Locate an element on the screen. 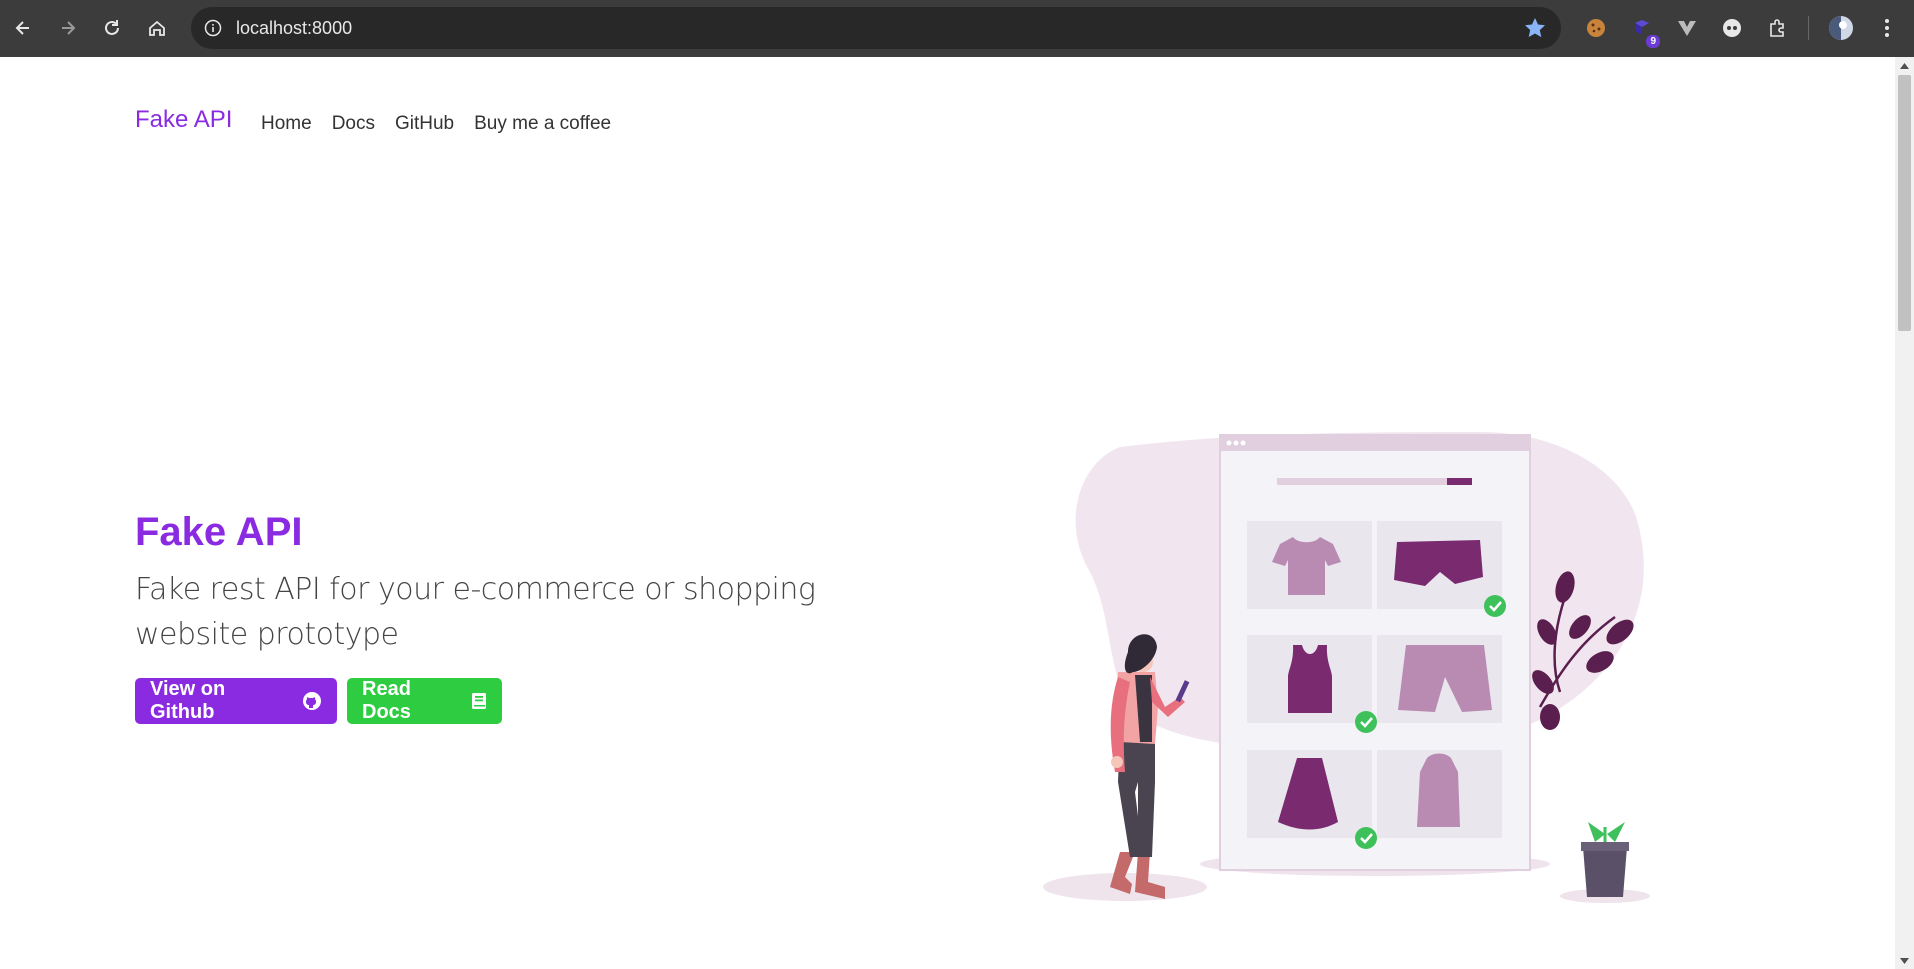 This screenshot has height=969, width=1914. extension-icon: 9 is located at coordinates (1644, 31).